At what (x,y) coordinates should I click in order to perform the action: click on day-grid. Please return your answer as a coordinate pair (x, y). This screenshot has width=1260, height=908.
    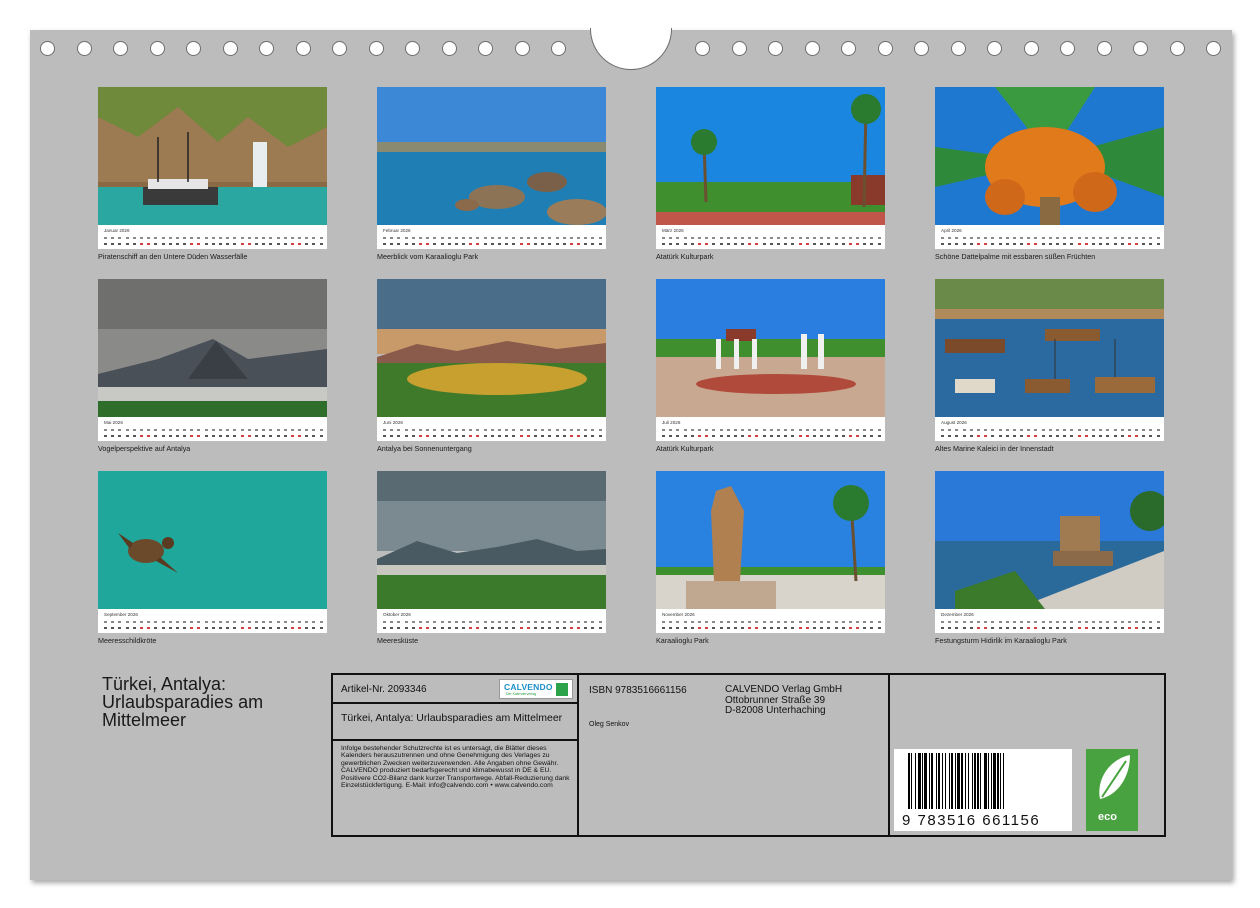
    Looking at the image, I should click on (492, 241).